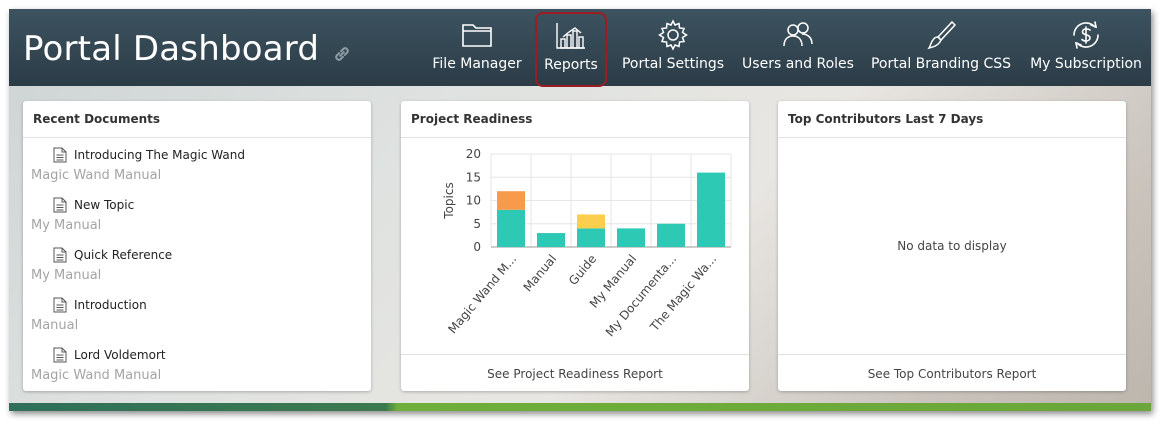 This screenshot has height=427, width=1160. What do you see at coordinates (582, 270) in the screenshot?
I see `x-tick-label: Guide` at bounding box center [582, 270].